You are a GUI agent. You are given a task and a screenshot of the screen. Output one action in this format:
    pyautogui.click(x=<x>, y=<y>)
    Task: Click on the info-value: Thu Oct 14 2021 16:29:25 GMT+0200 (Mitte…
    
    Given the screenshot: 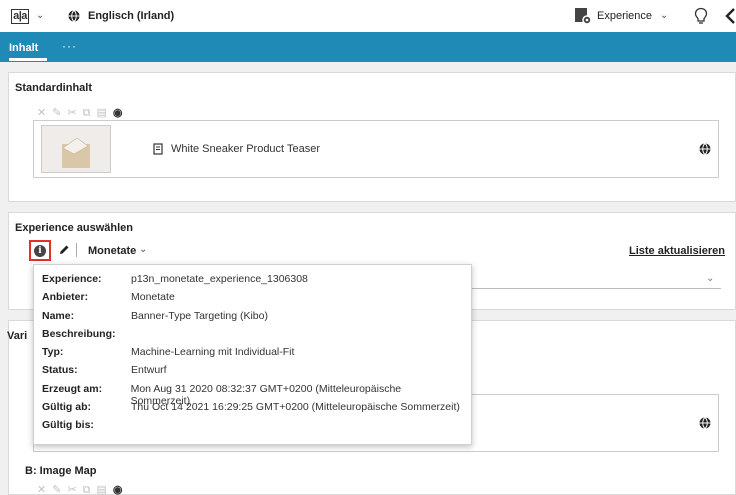 What is the action you would take?
    pyautogui.click(x=295, y=407)
    